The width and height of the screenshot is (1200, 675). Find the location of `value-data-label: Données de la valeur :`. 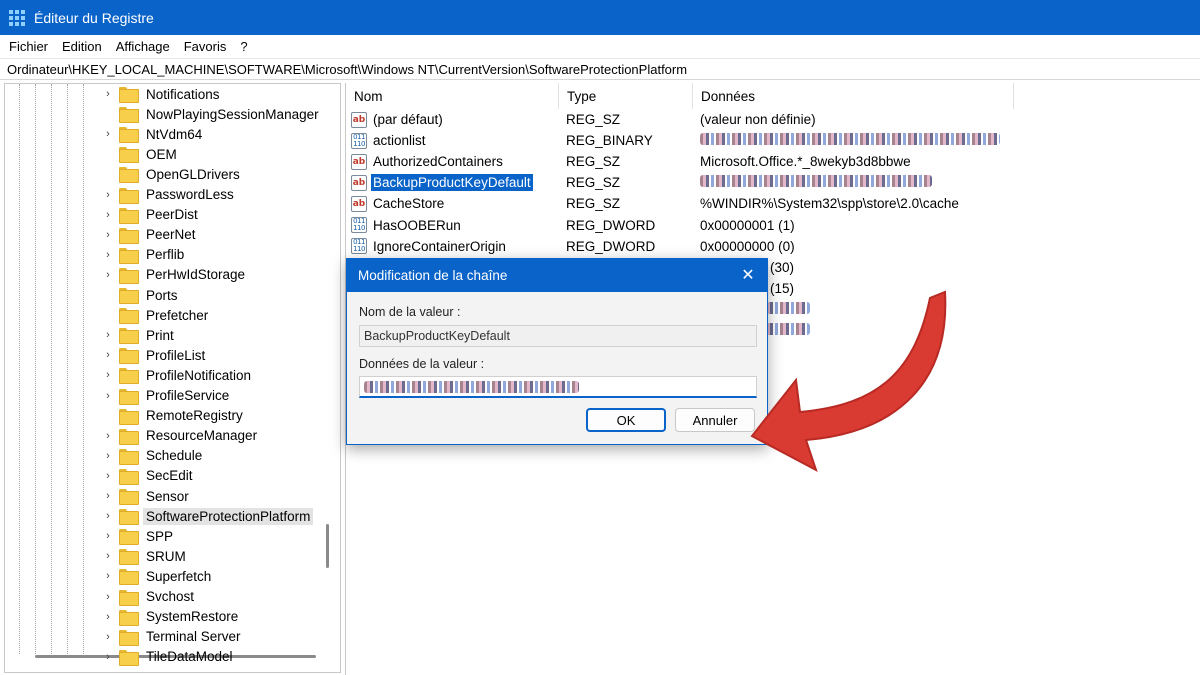

value-data-label: Données de la valeur : is located at coordinates (422, 364).